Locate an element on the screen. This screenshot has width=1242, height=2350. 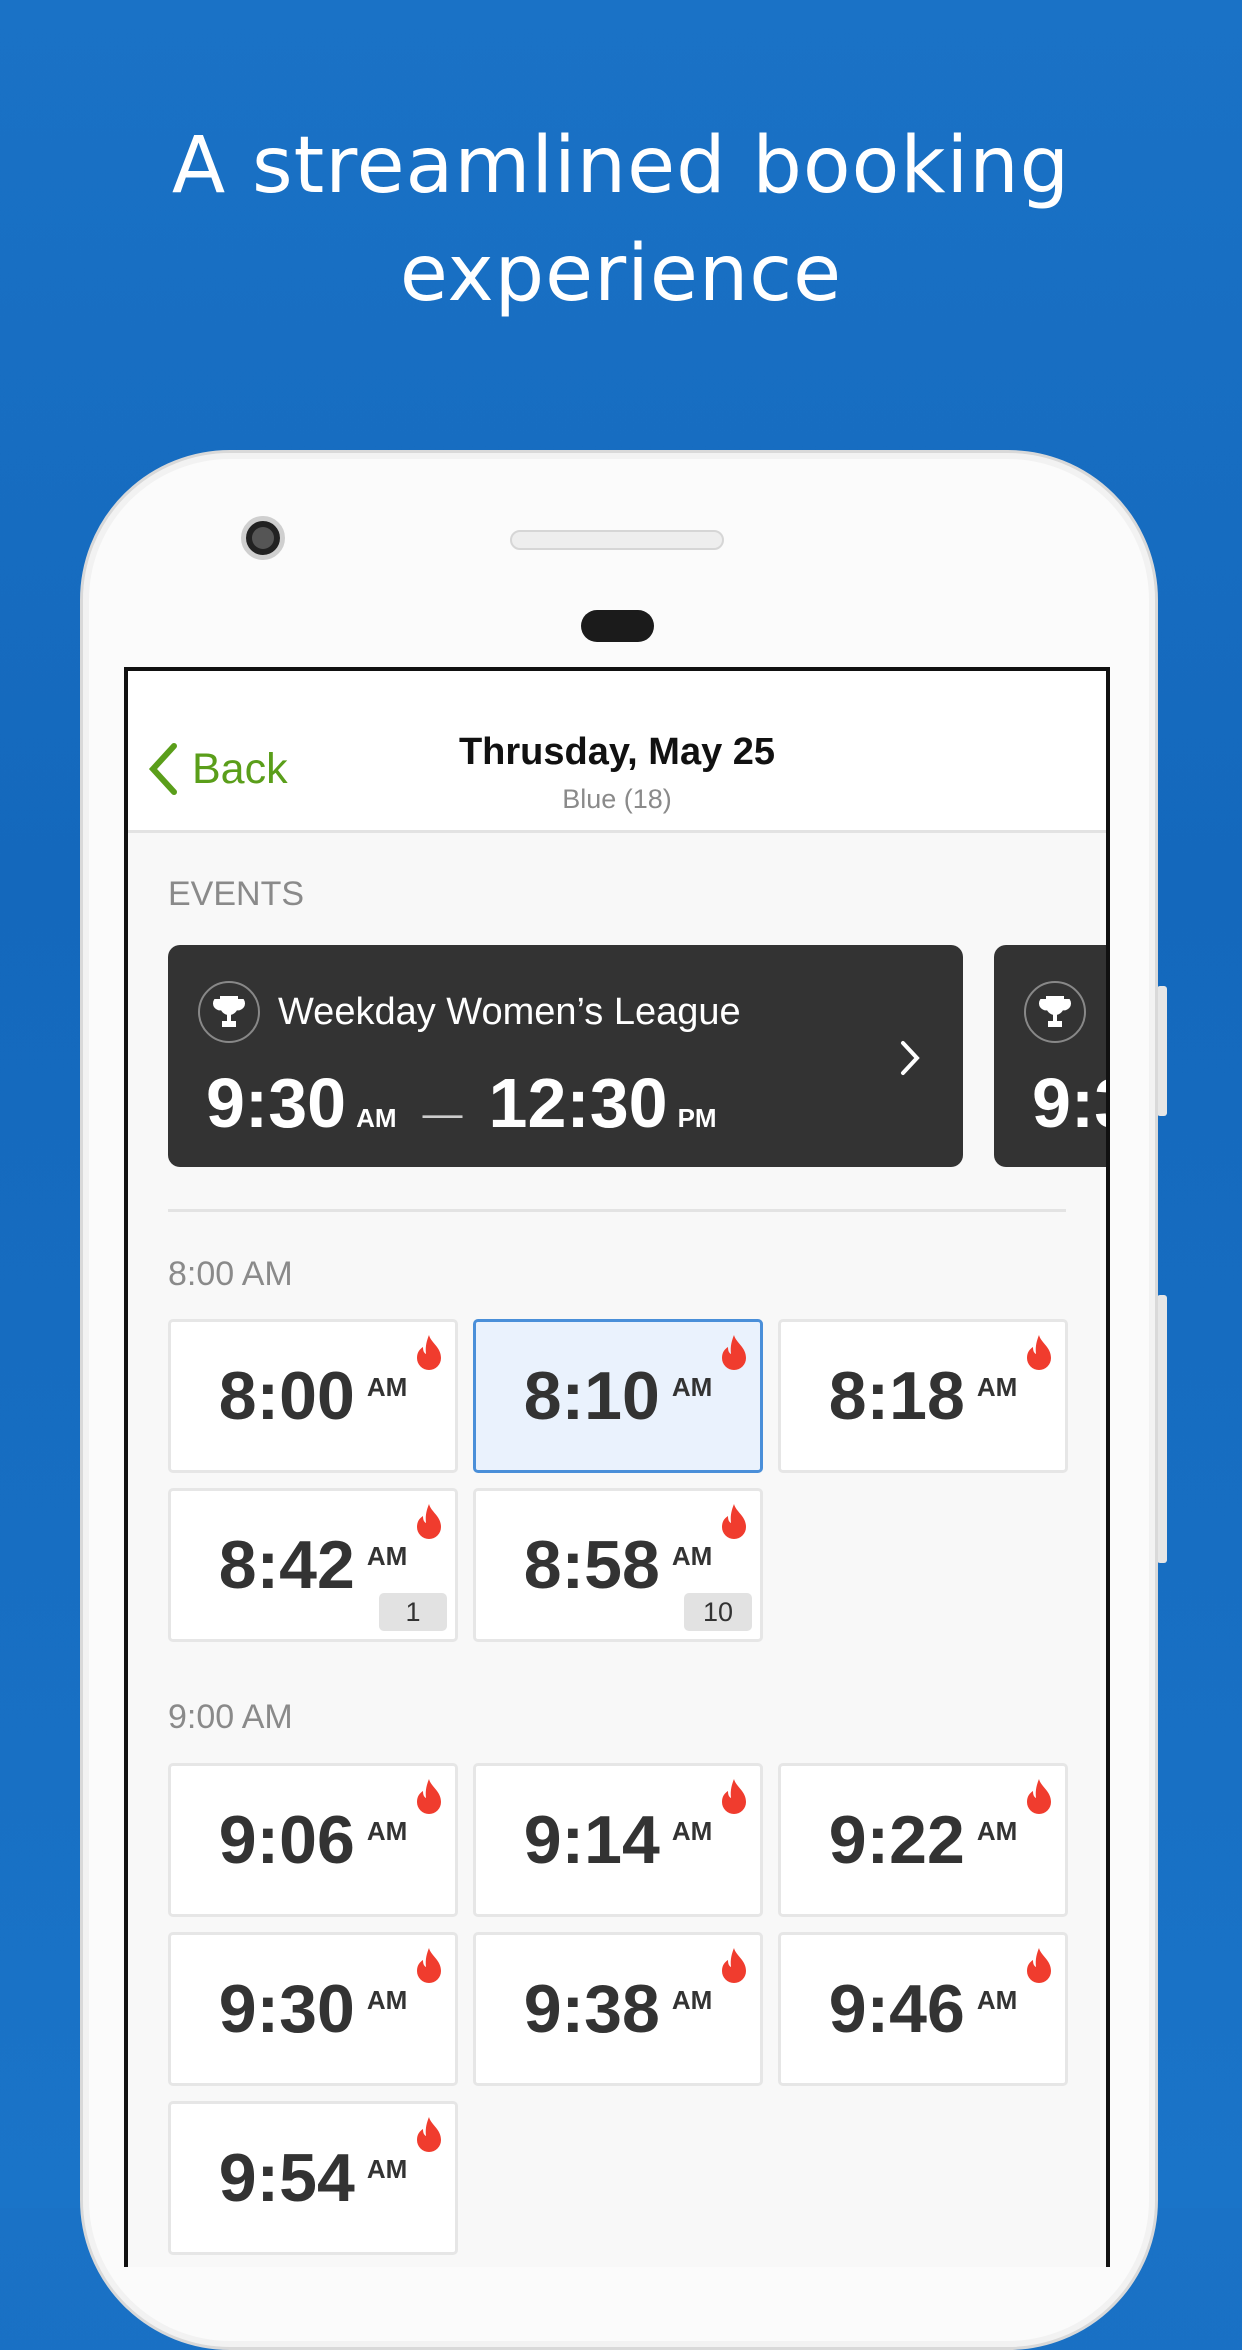
tee-time-slot: 8:00 AM is located at coordinates (313, 1396).